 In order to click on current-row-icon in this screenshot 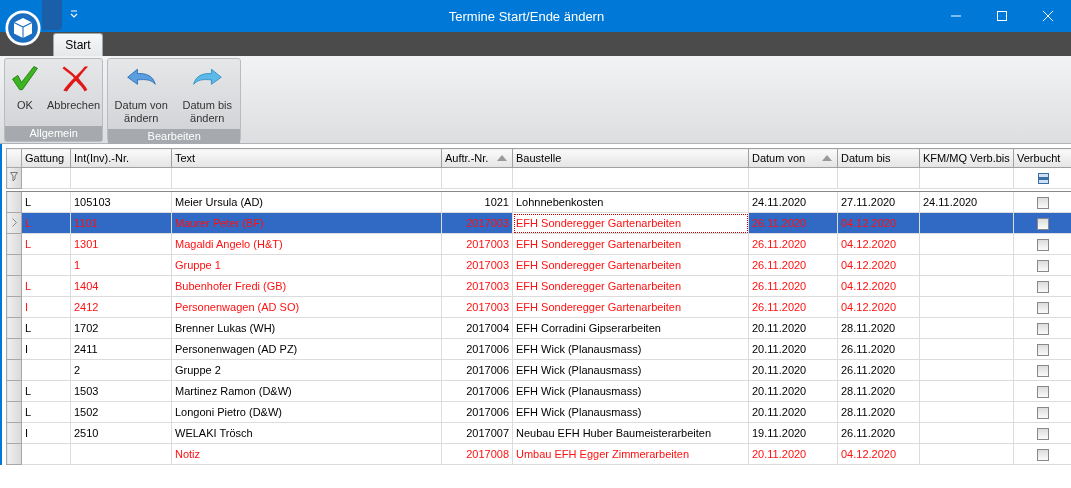, I will do `click(14, 222)`.